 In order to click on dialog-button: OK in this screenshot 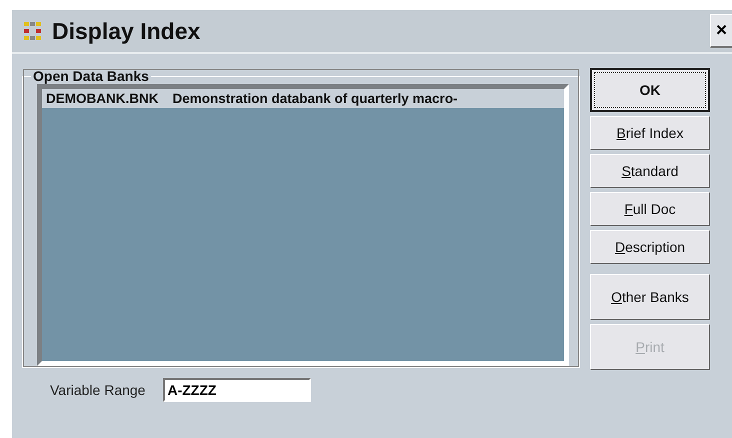, I will do `click(650, 90)`.